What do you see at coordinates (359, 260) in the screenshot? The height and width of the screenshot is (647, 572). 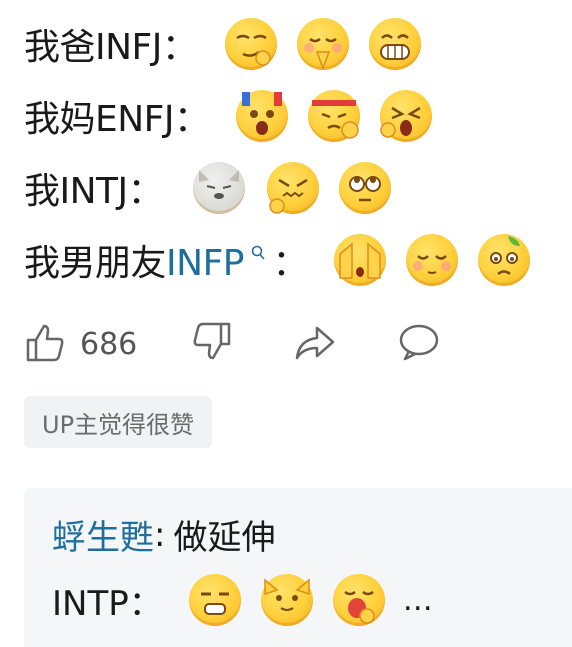 I see `cover-face-emoji` at bounding box center [359, 260].